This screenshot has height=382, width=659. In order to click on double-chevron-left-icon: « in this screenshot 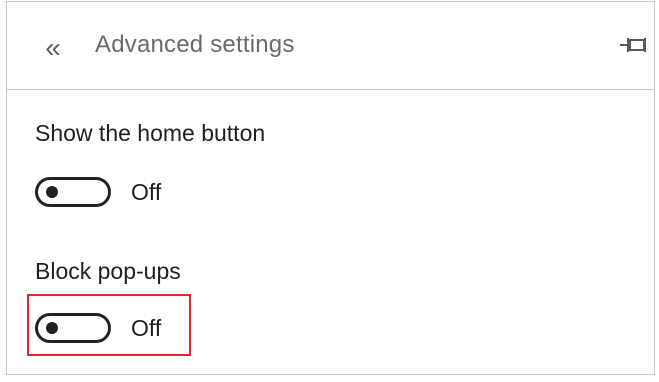, I will do `click(53, 47)`.